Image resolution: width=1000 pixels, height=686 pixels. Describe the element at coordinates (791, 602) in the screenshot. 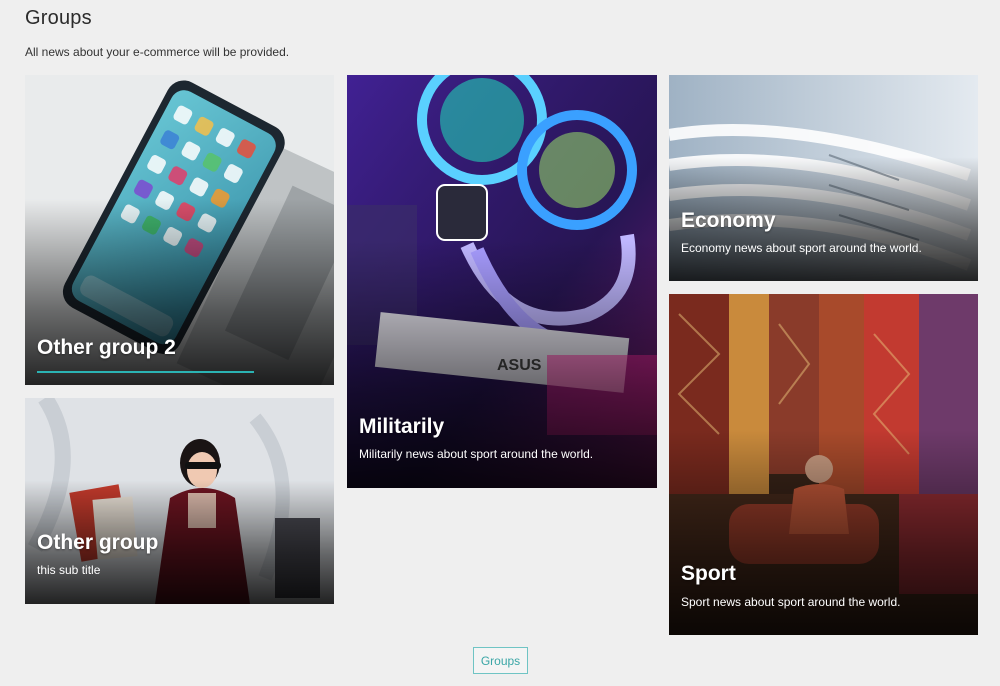

I see `card-subtitle: Sport news about sport around the world.` at that location.